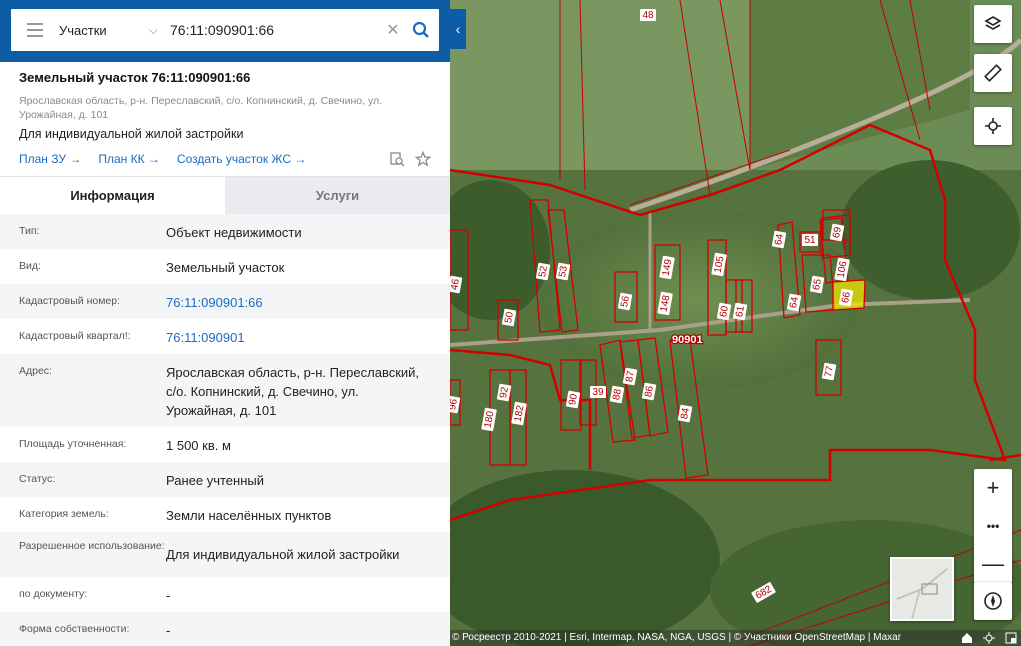 The image size is (1021, 646). I want to click on chevron-left-icon: ‹, so click(458, 29).